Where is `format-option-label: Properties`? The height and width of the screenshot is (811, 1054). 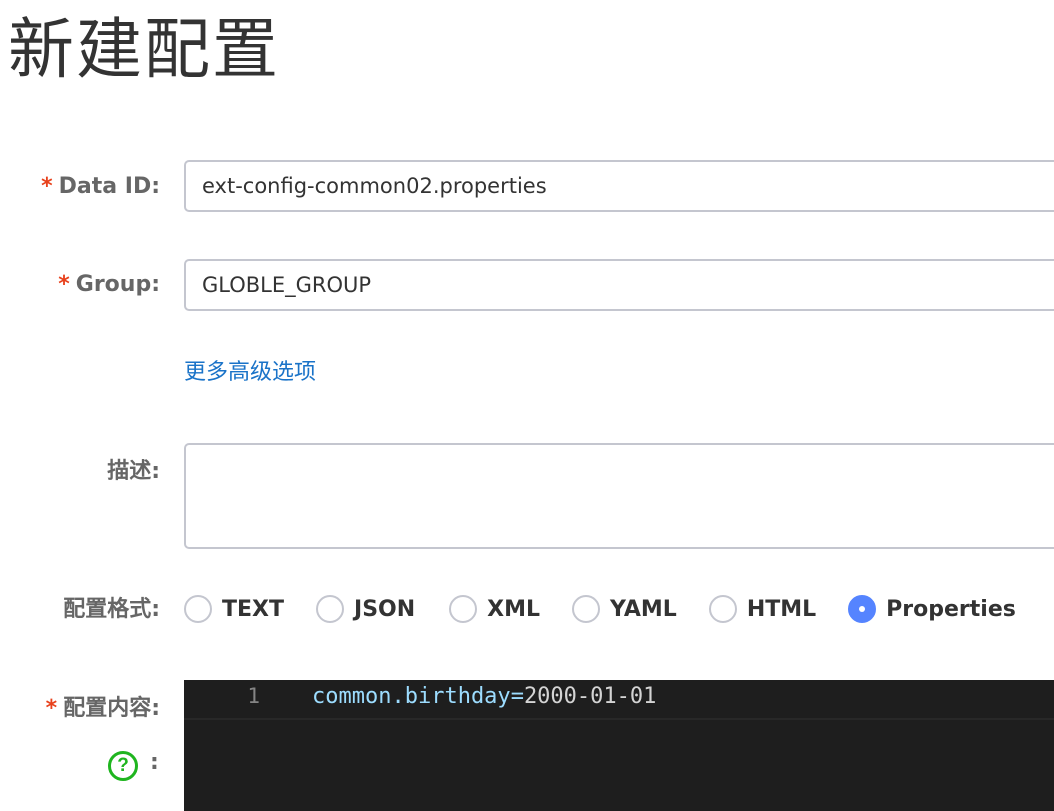
format-option-label: Properties is located at coordinates (951, 609).